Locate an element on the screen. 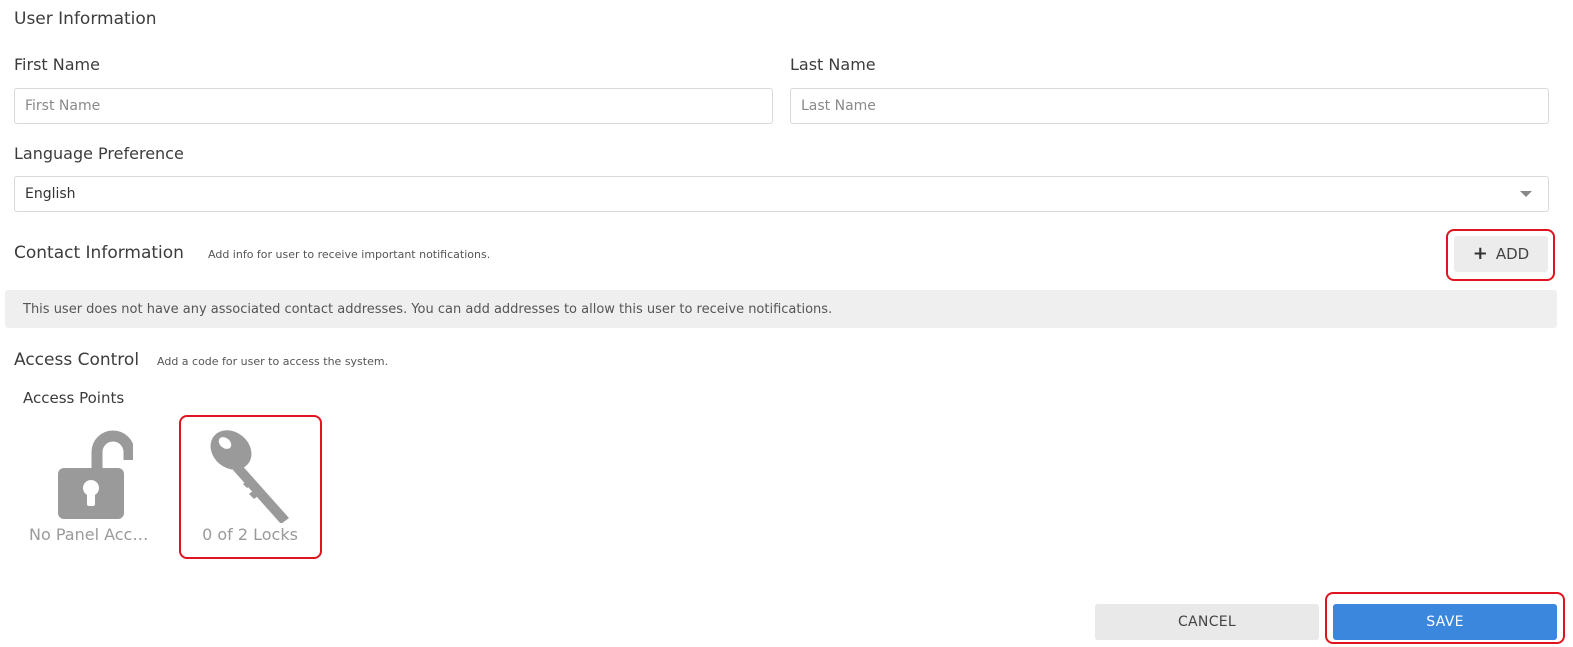 The image size is (1573, 647). language-preference-label: Language Preference is located at coordinates (99, 153).